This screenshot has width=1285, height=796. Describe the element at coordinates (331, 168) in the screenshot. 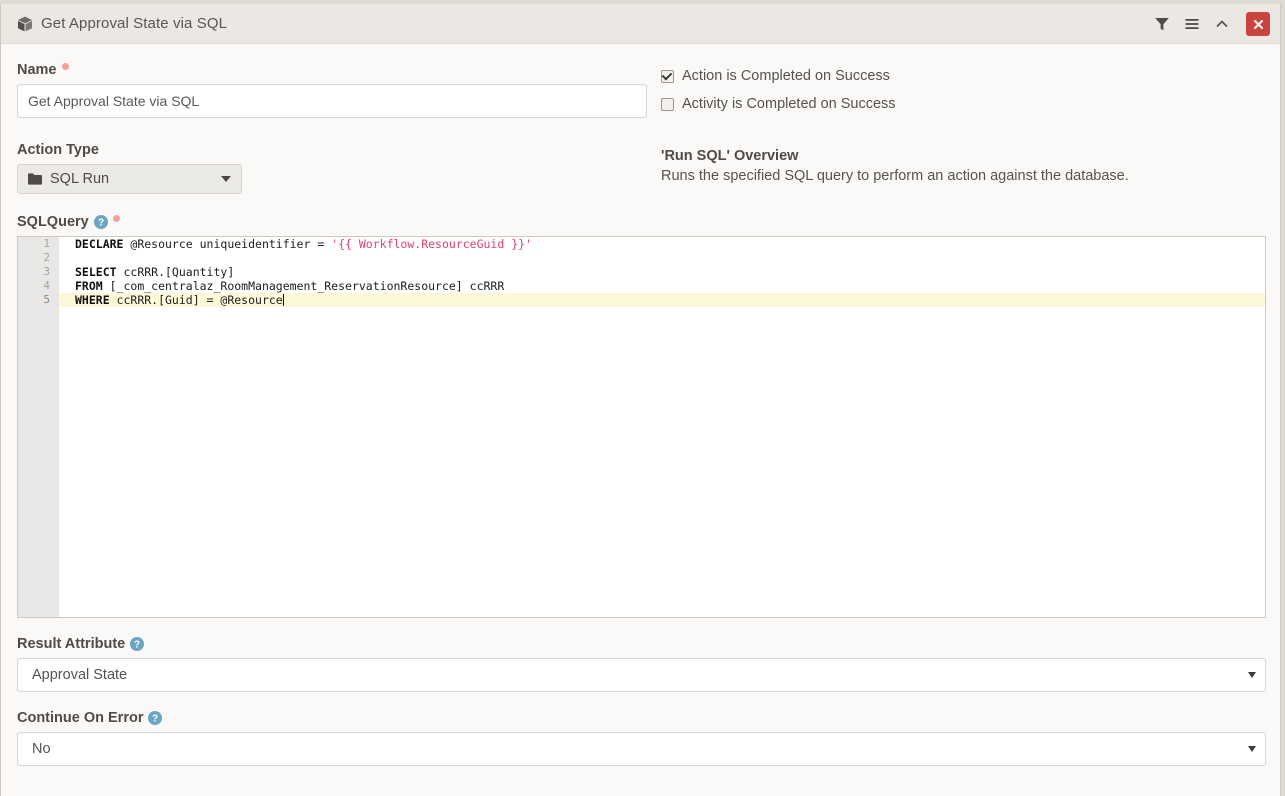

I see `action-type-group: Action Type SQL Run` at that location.